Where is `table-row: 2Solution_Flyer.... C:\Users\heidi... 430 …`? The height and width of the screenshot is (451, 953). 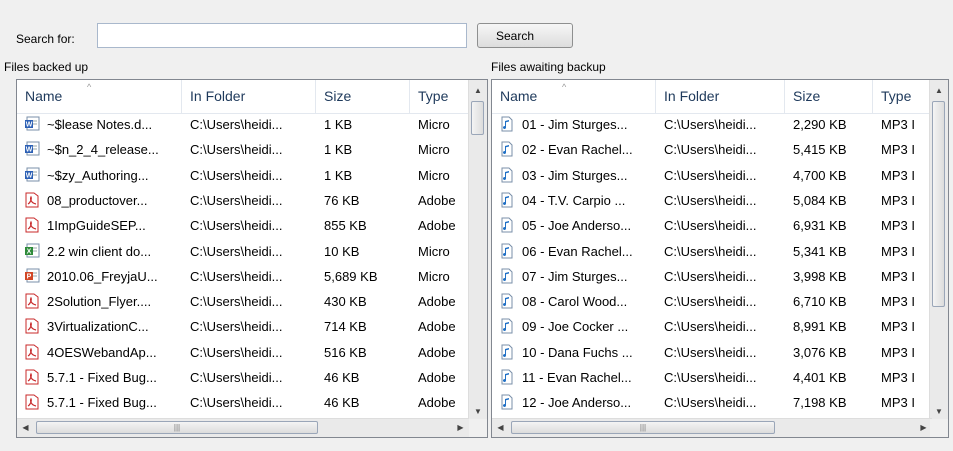 table-row: 2Solution_Flyer.... C:\Users\heidi... 430 … is located at coordinates (243, 301).